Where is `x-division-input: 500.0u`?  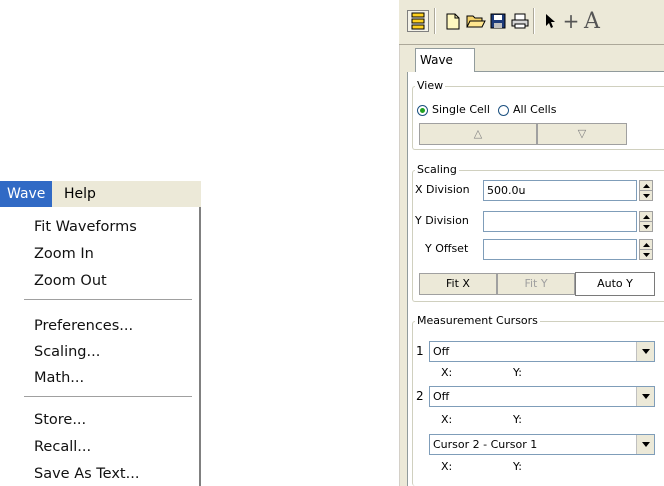
x-division-input: 500.0u is located at coordinates (560, 190).